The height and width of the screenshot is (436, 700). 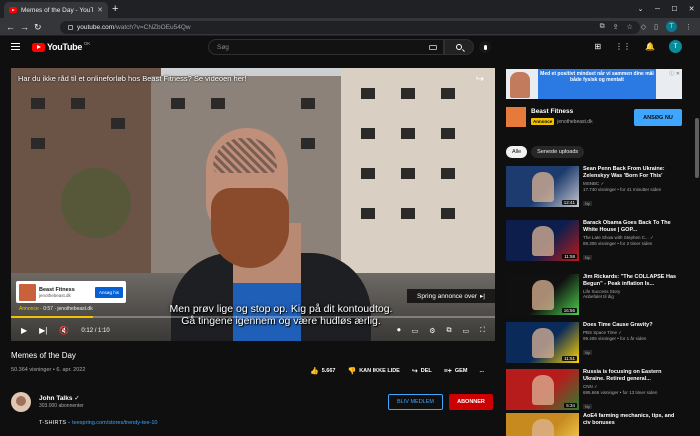 What do you see at coordinates (96, 27) in the screenshot?
I see `url-host: youtube.com` at bounding box center [96, 27].